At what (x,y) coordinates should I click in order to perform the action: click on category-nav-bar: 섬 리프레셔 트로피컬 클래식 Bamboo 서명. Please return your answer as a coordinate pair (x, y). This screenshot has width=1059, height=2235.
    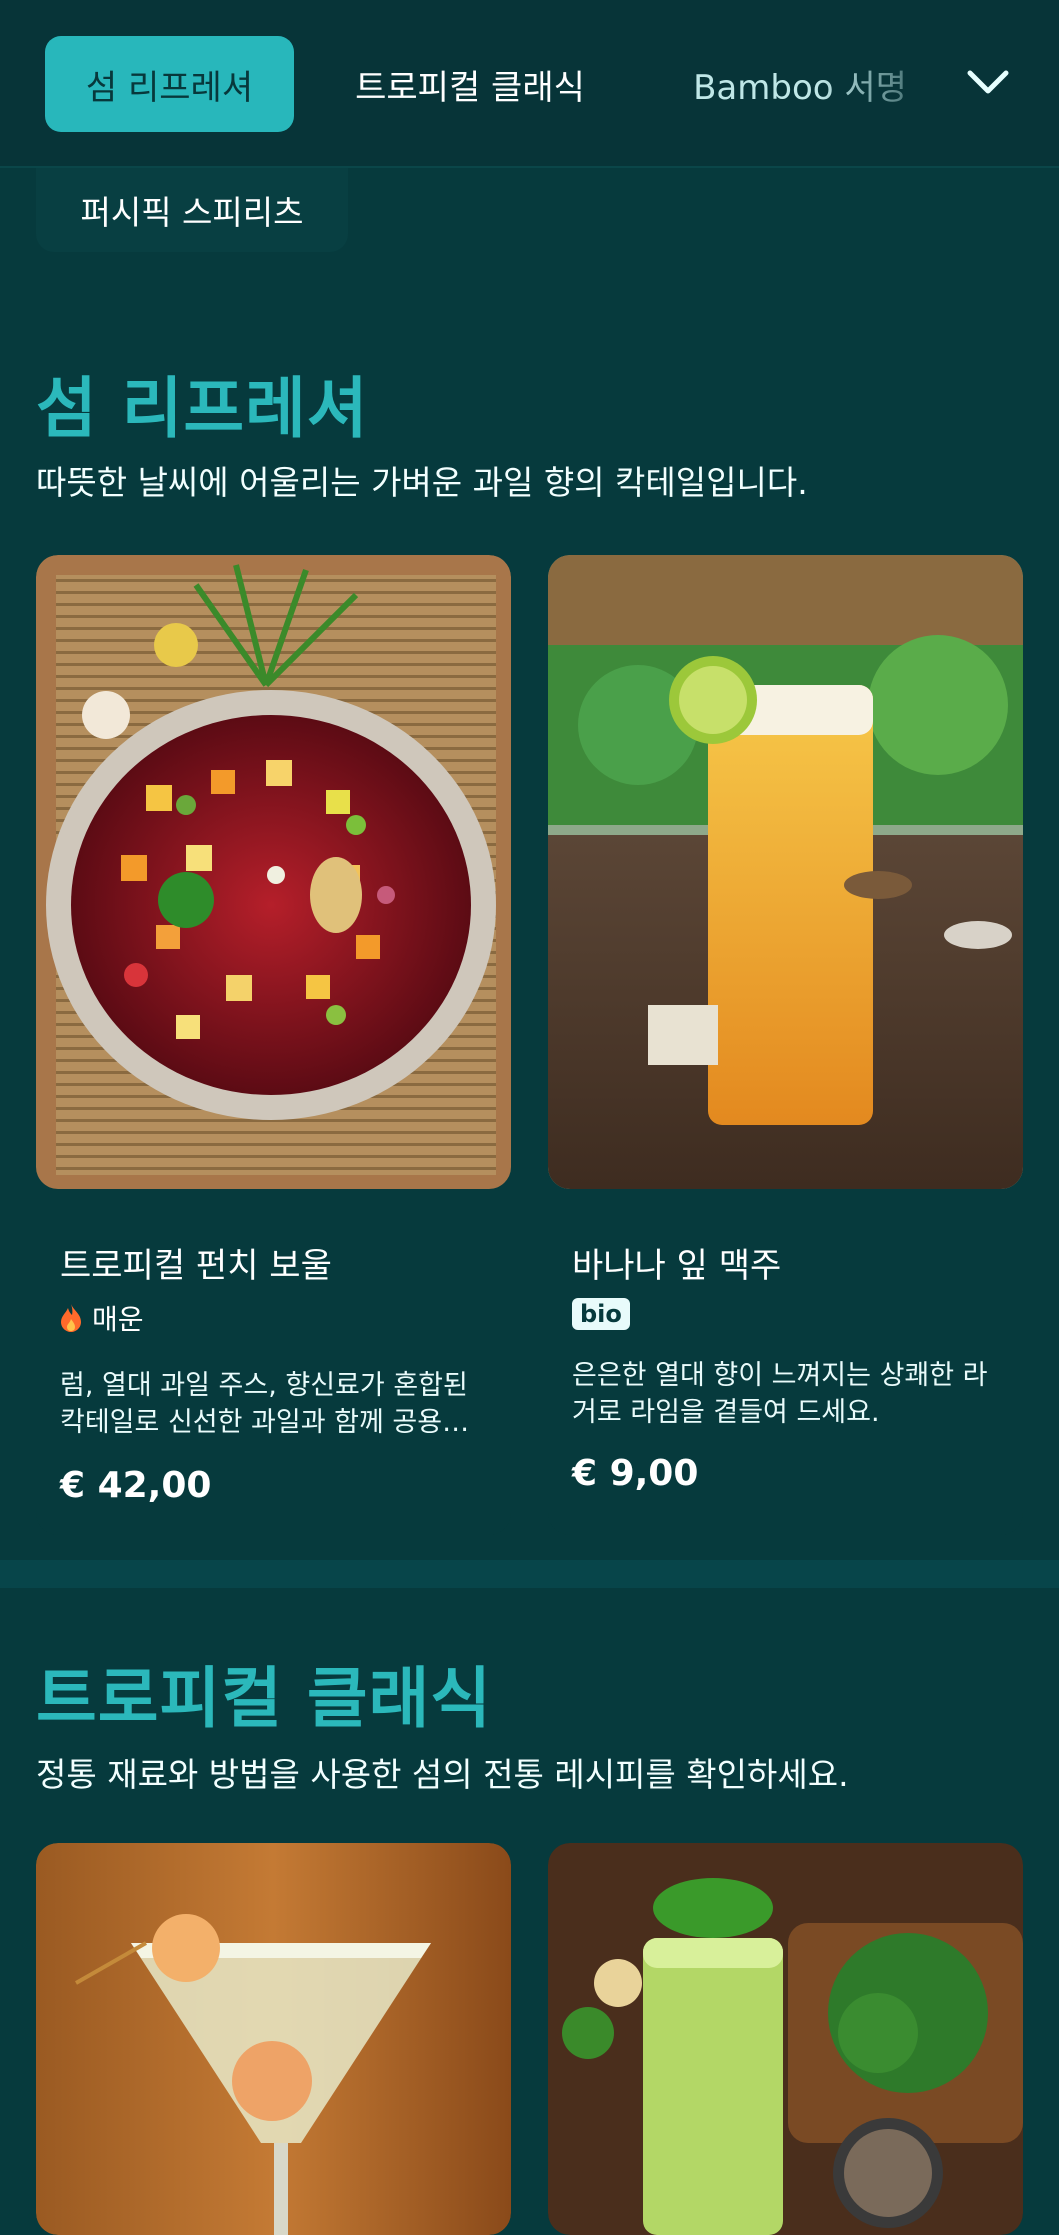
    Looking at the image, I should click on (529, 84).